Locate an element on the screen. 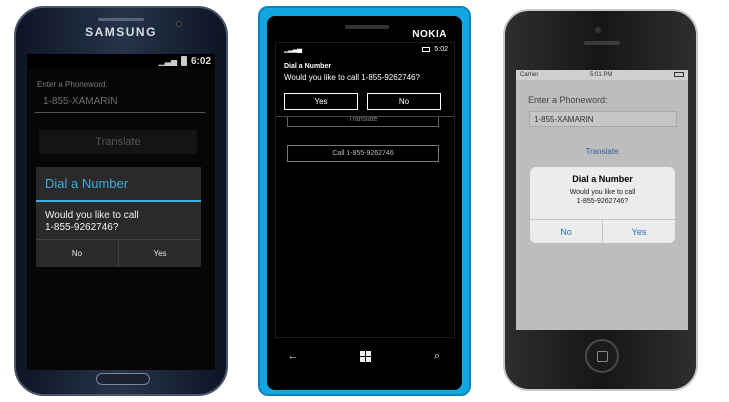 This screenshot has height=402, width=729. alert-message-line: 1-855-9262746? is located at coordinates (602, 201).